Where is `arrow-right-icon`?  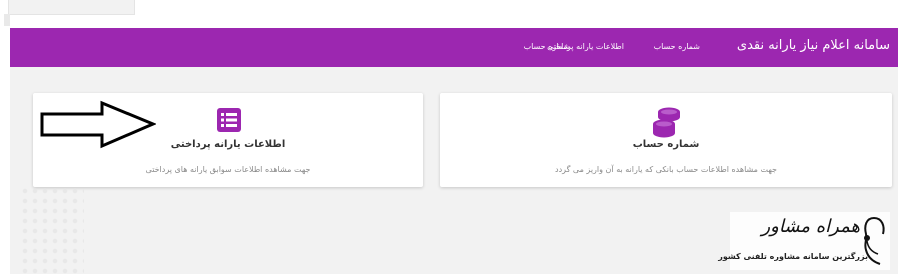
arrow-right-icon is located at coordinates (98, 124).